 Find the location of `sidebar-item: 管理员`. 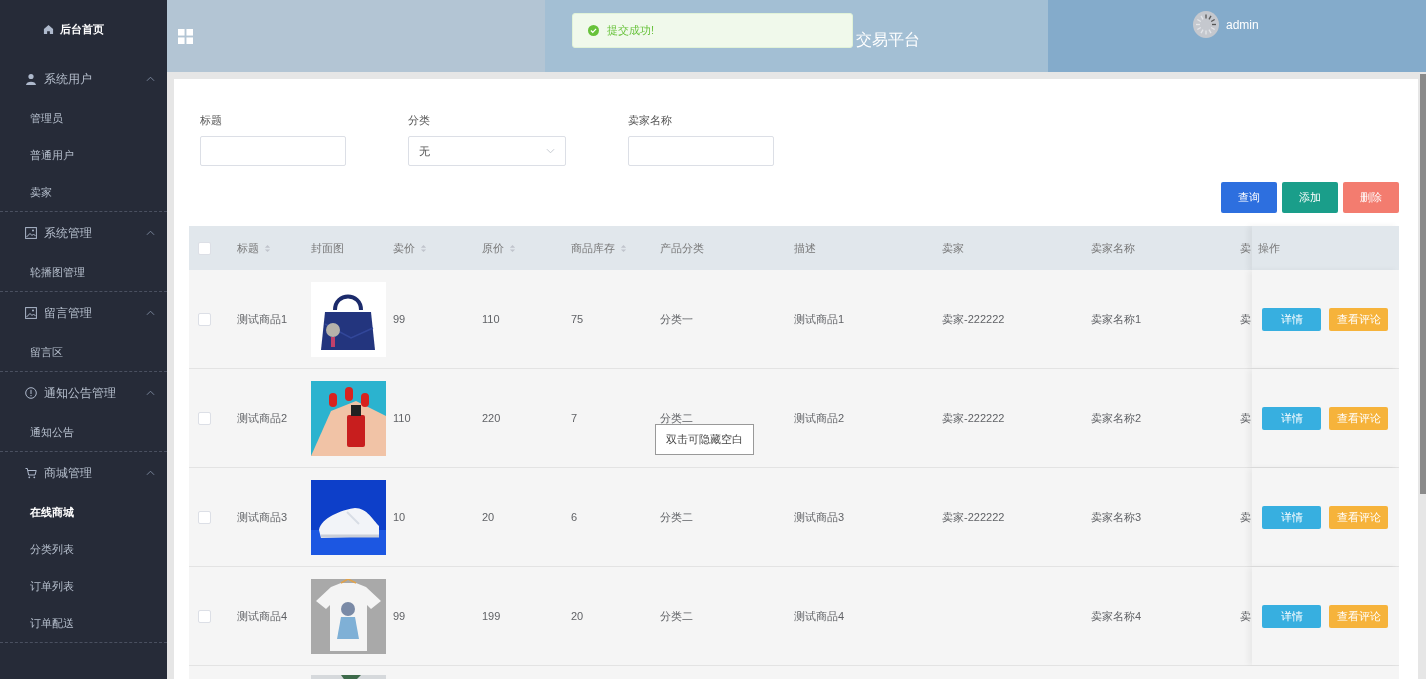

sidebar-item: 管理员 is located at coordinates (83, 118).